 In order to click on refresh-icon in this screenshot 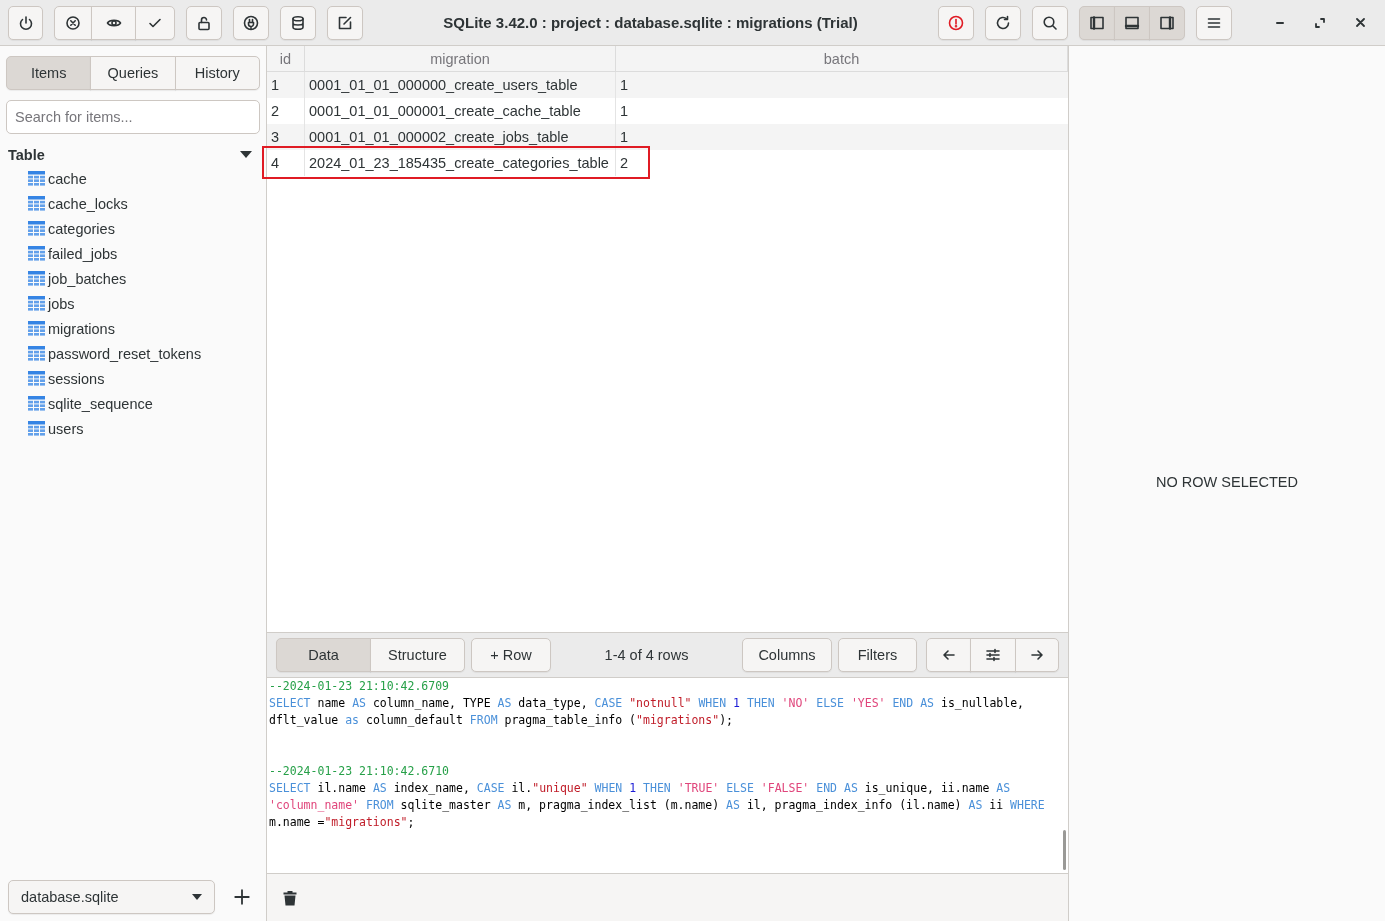, I will do `click(1003, 22)`.